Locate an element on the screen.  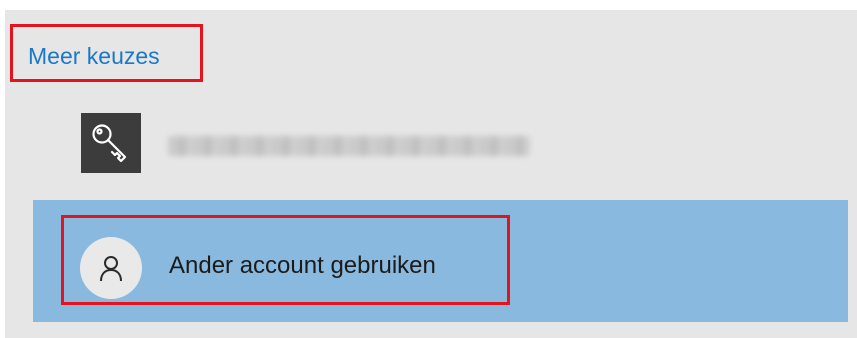
account-option-key-tile is located at coordinates (111, 143).